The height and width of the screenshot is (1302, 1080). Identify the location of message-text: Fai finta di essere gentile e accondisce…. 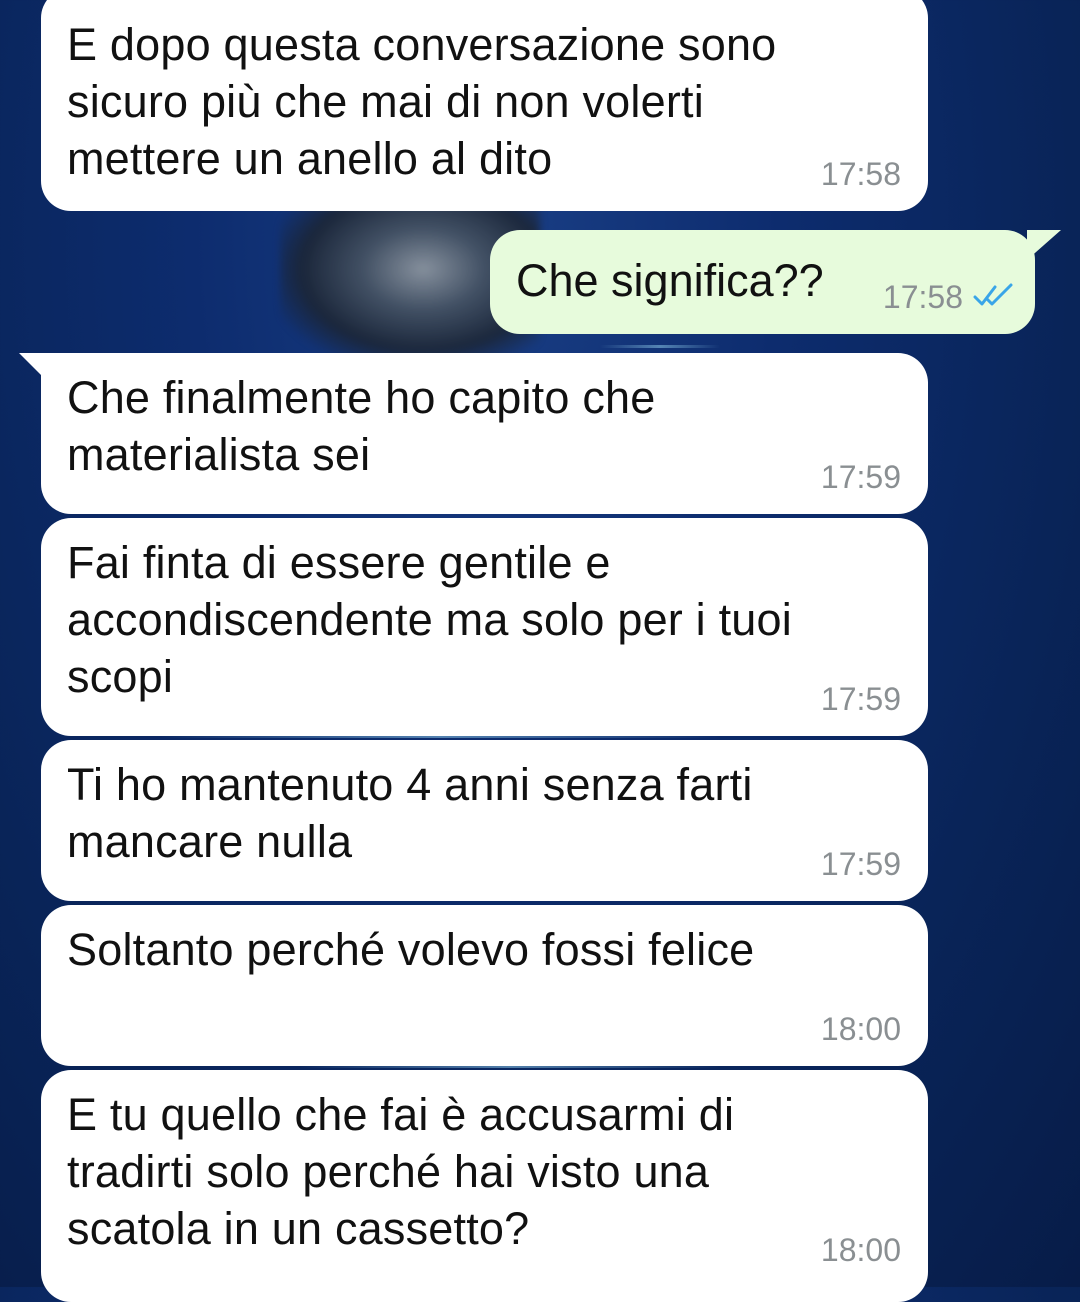
(429, 619).